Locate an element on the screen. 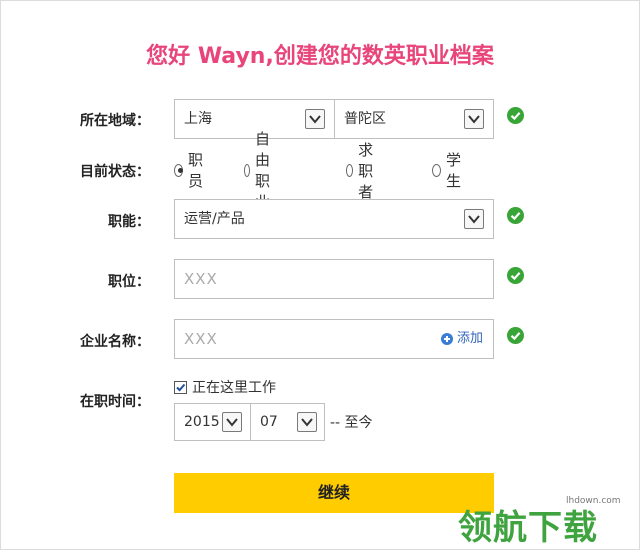  company-input-placeholder: XXX is located at coordinates (201, 339).